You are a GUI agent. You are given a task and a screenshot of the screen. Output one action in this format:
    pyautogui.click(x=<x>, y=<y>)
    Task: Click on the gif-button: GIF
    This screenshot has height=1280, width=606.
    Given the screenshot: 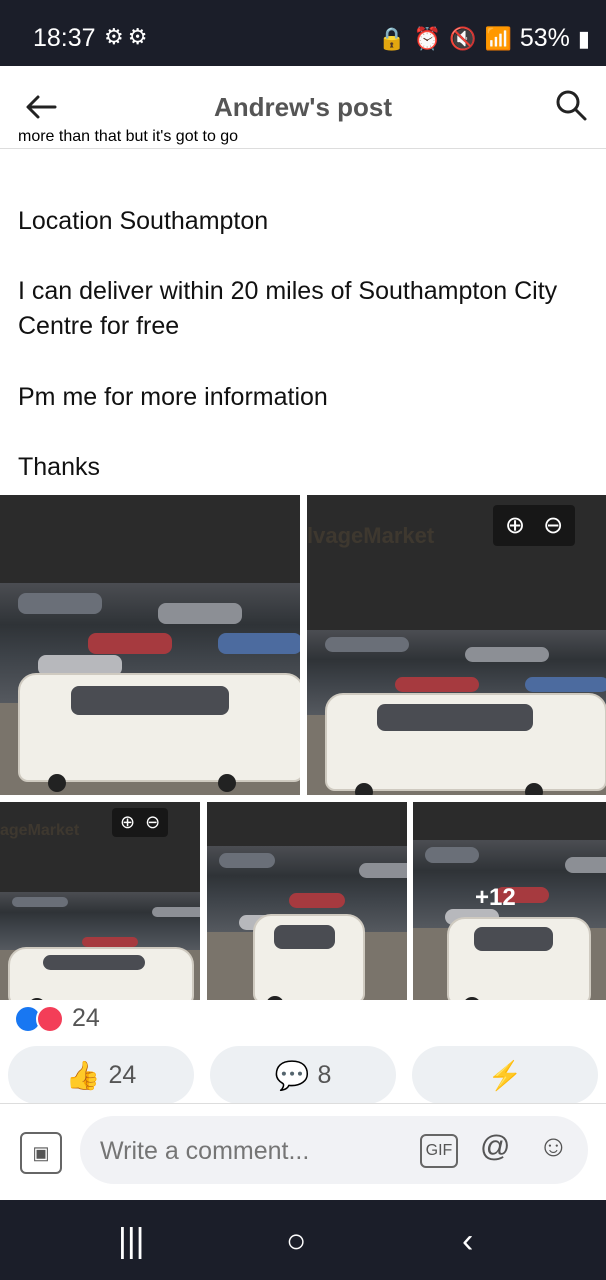 What is the action you would take?
    pyautogui.click(x=439, y=1151)
    